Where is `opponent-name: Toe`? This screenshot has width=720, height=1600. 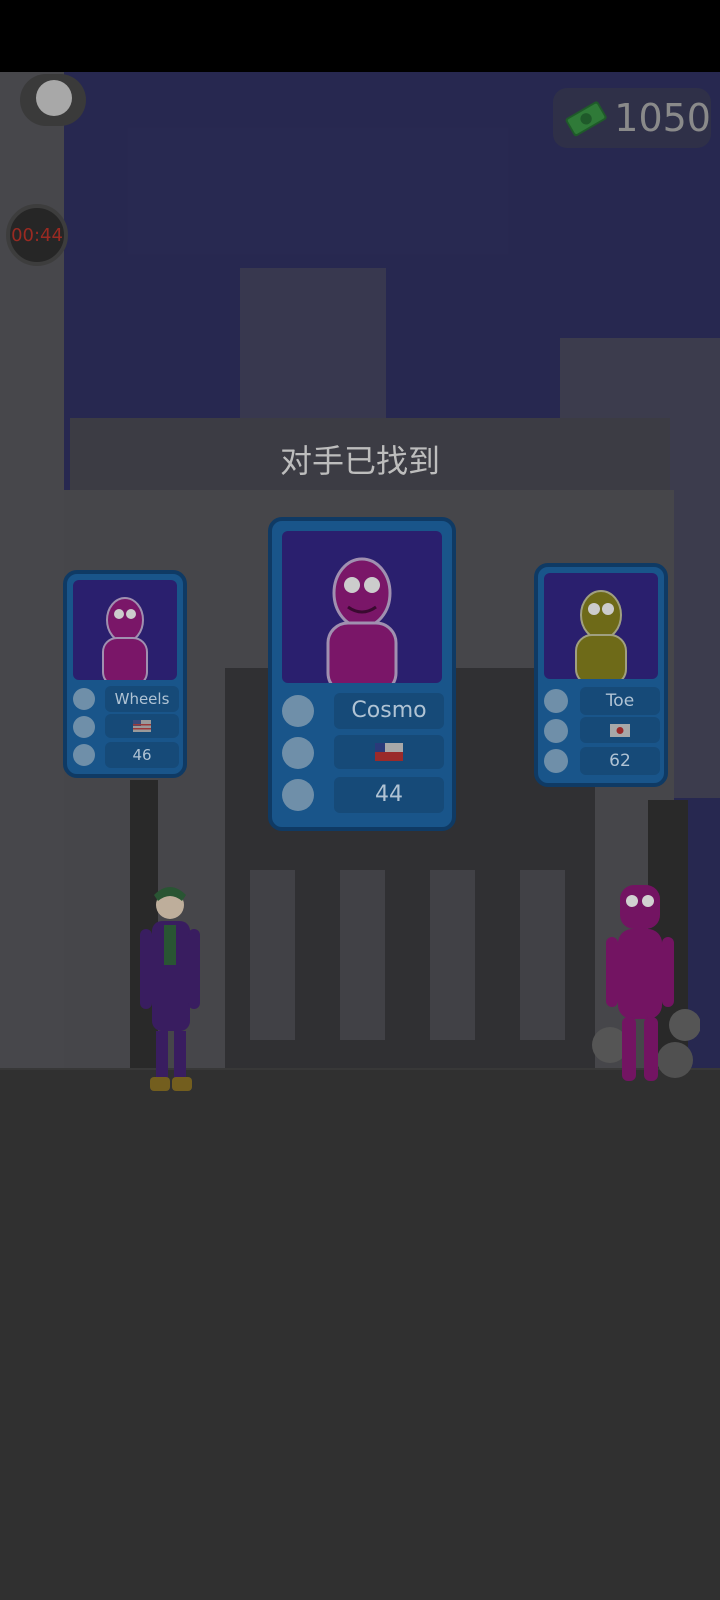 opponent-name: Toe is located at coordinates (620, 701).